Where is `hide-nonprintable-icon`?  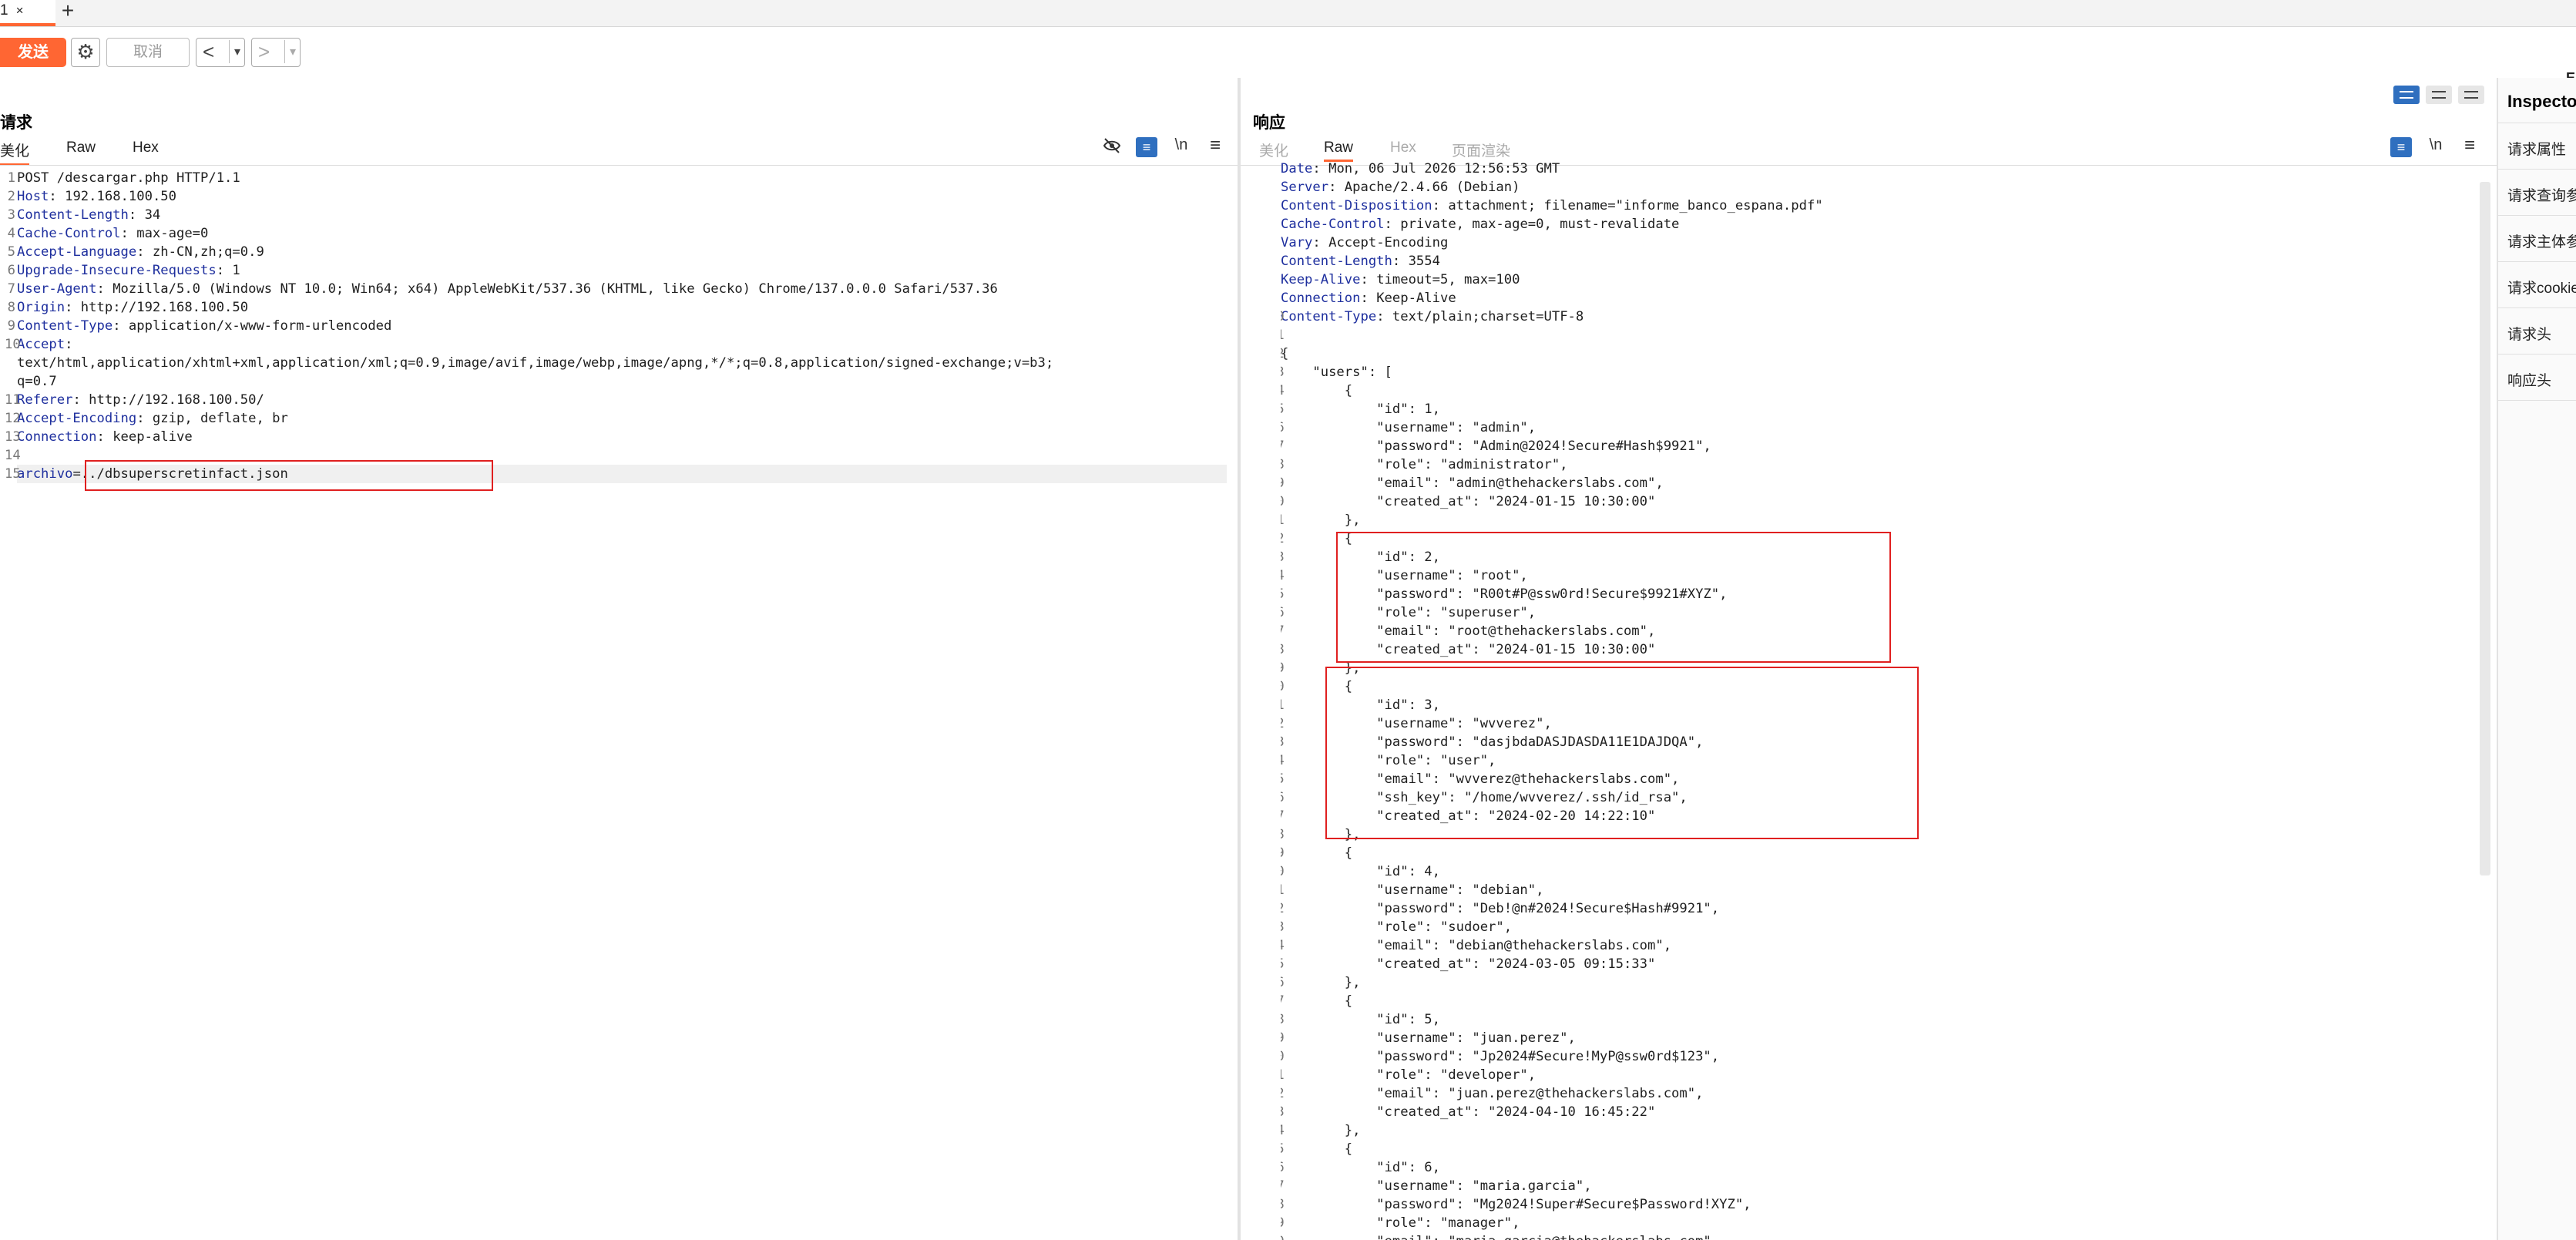 hide-nonprintable-icon is located at coordinates (1111, 148).